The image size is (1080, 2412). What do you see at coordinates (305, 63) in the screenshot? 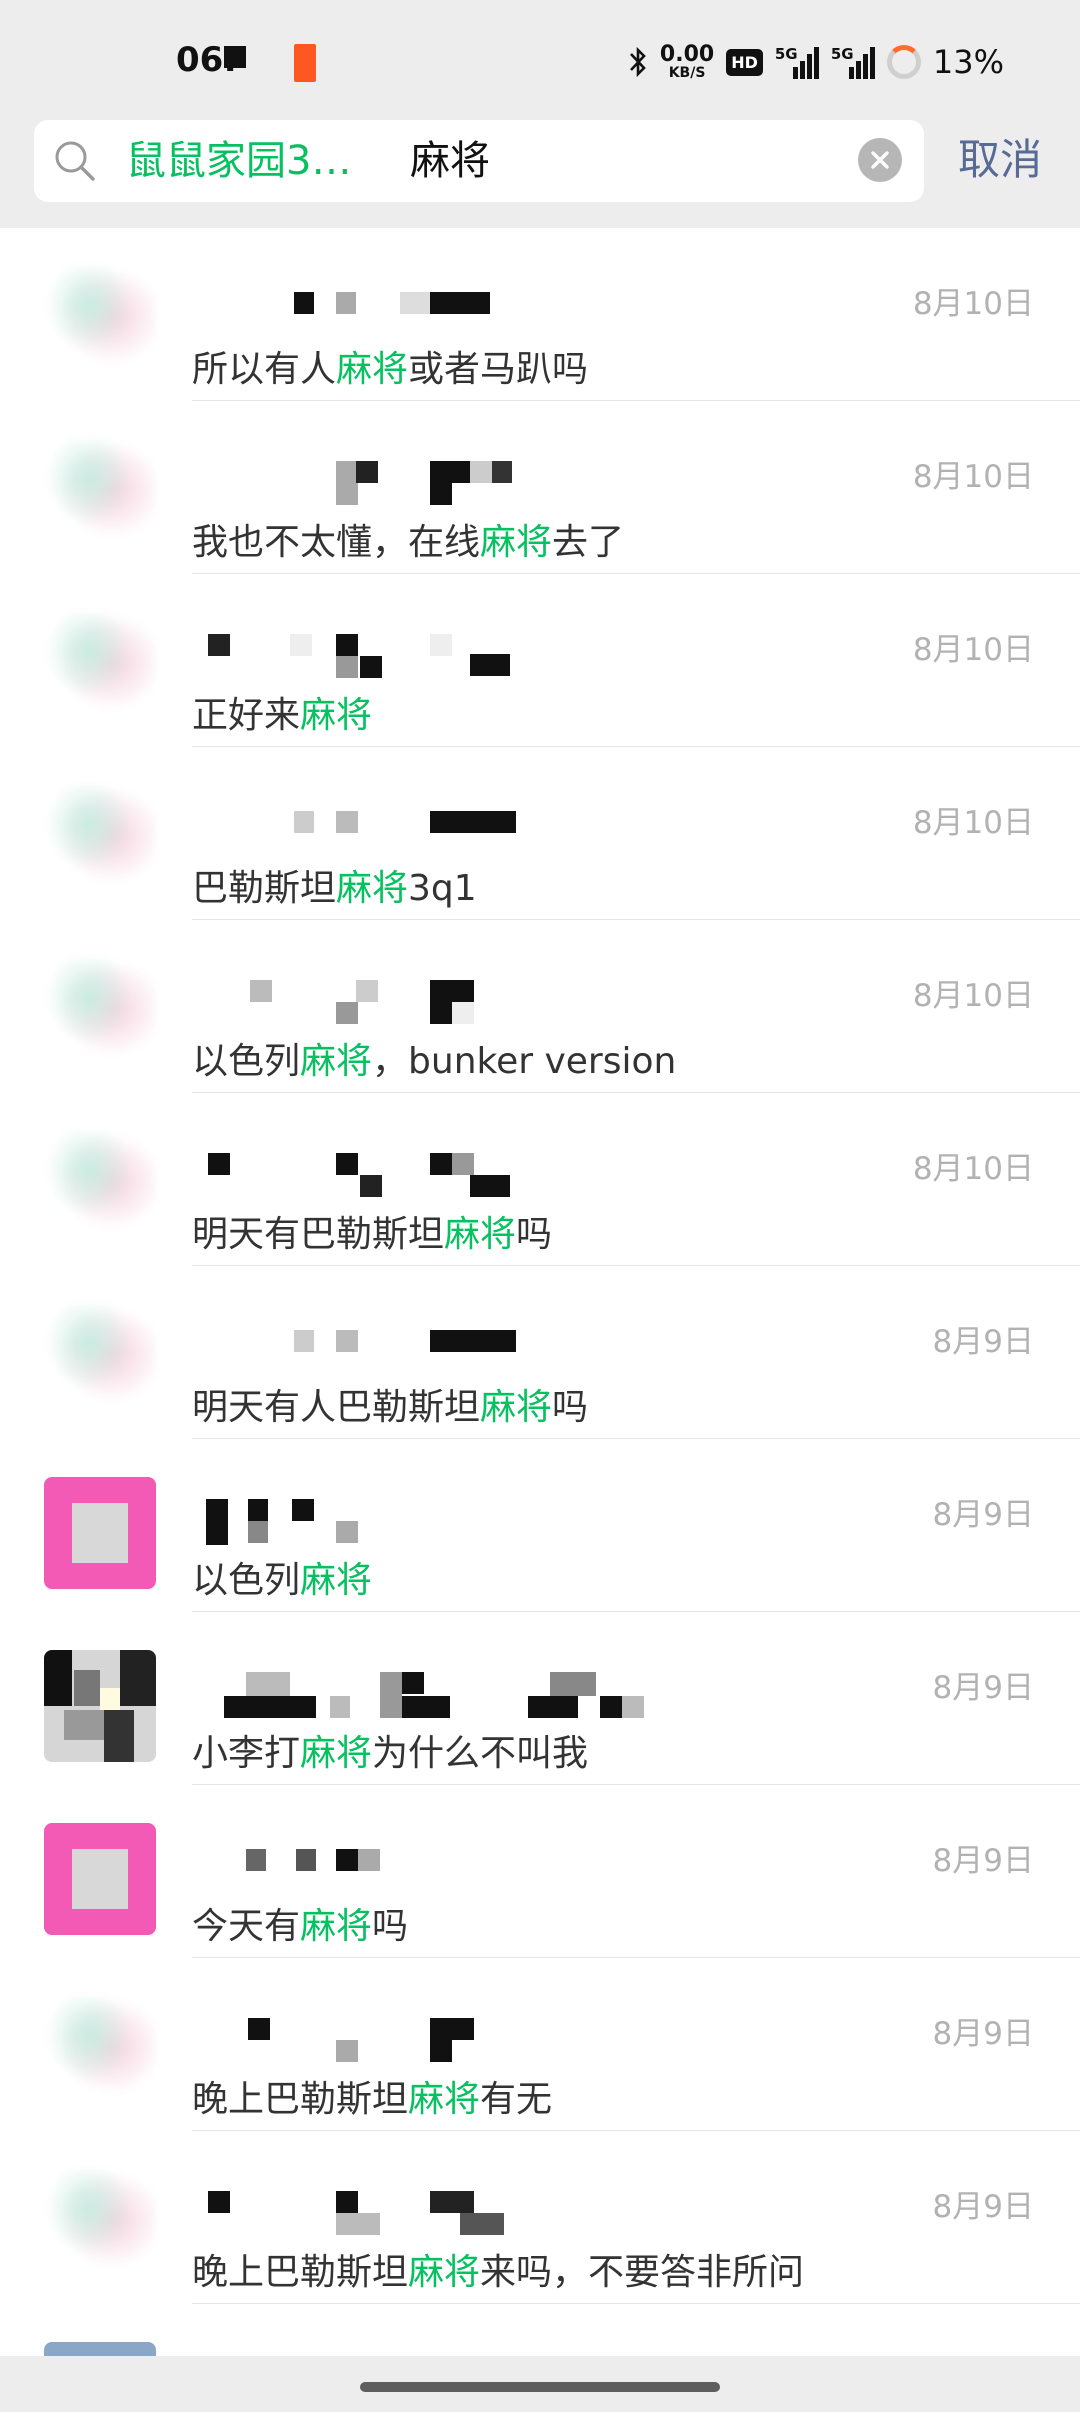
I see `notification-icon` at bounding box center [305, 63].